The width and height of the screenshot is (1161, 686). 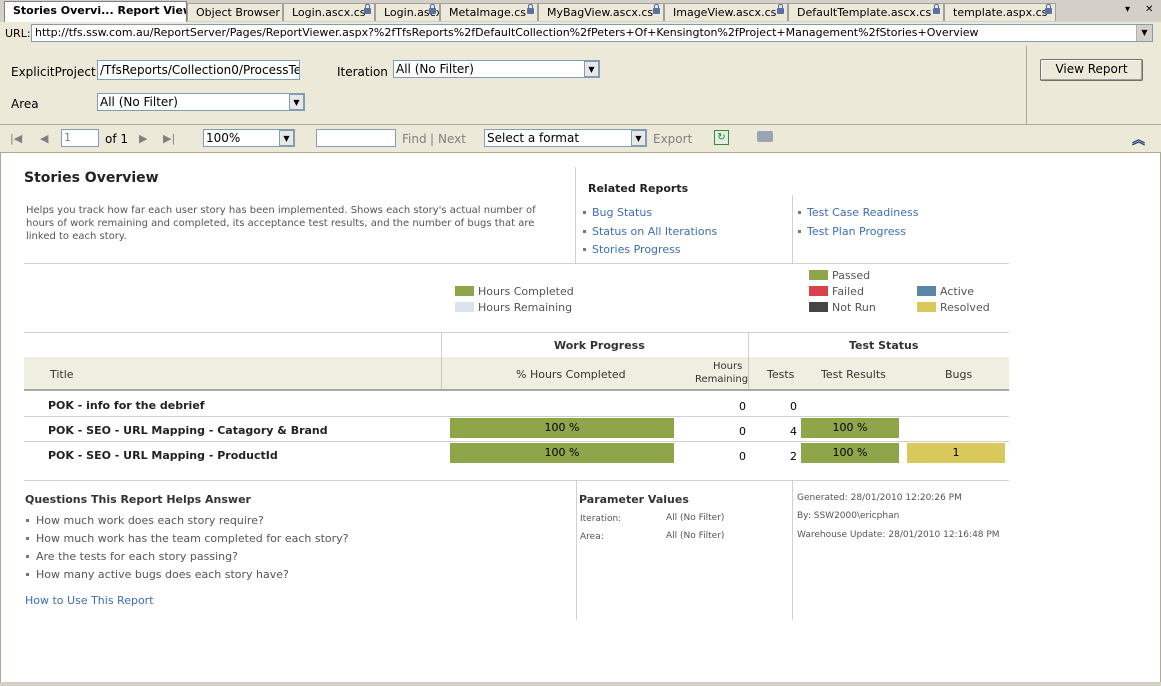 What do you see at coordinates (1093, 85) in the screenshot?
I see `view-report-panel: View Report` at bounding box center [1093, 85].